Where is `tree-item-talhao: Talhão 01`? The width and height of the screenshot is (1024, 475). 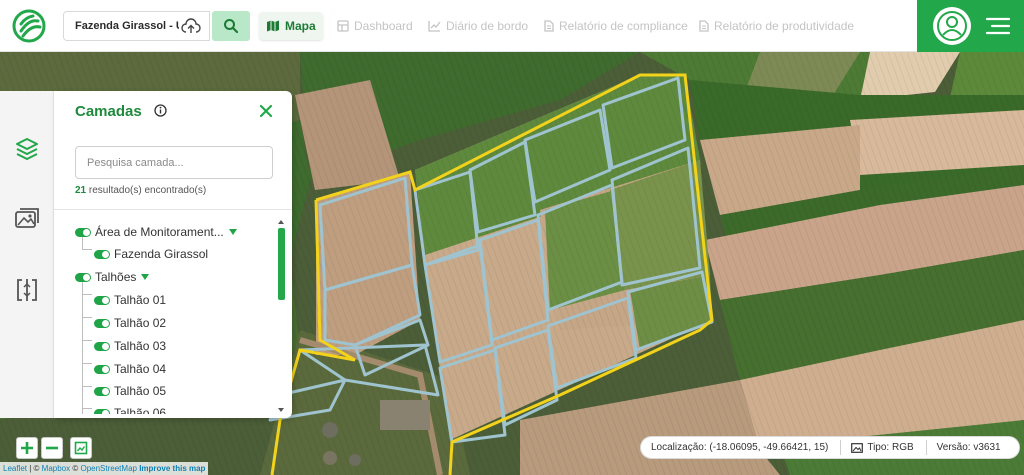 tree-item-talhao: Talhão 01 is located at coordinates (130, 300).